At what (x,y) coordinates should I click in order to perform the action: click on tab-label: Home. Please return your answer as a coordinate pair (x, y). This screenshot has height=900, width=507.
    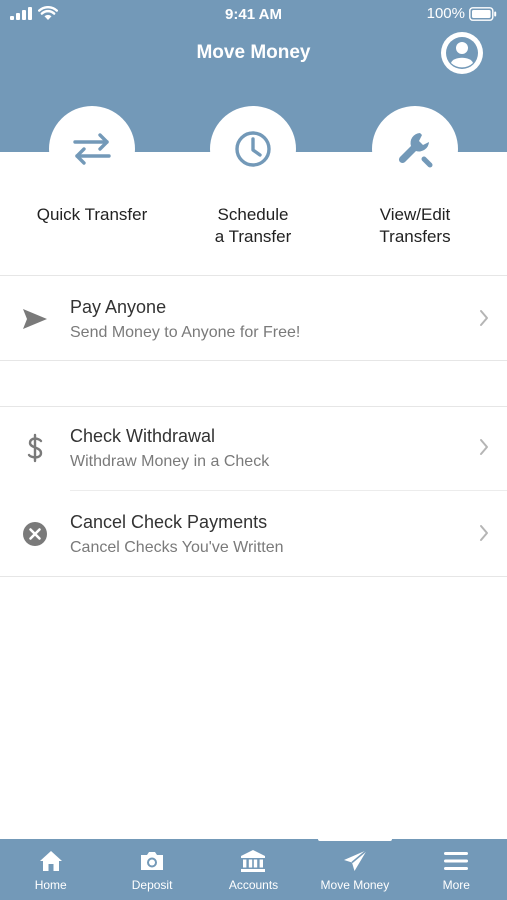
    Looking at the image, I should click on (50, 885).